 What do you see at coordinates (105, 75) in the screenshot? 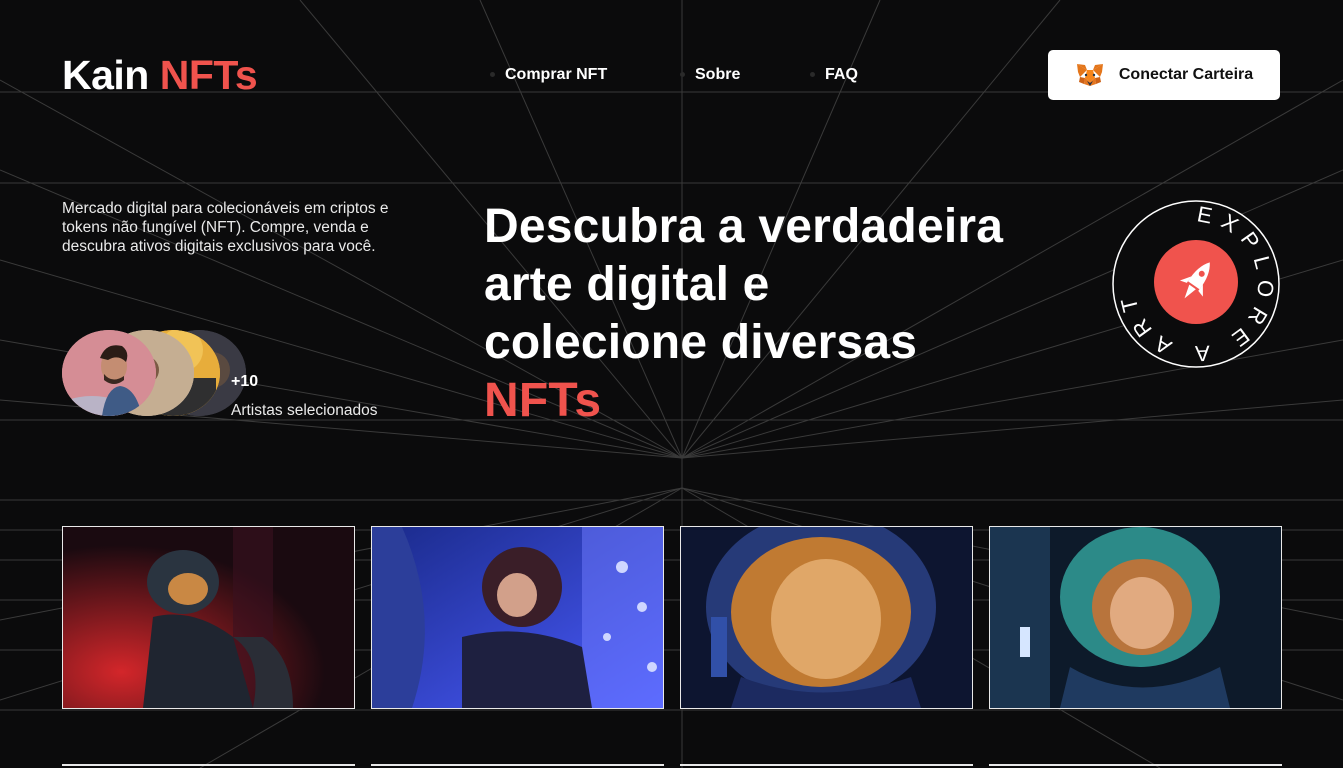
I see `logo-main: Kain` at bounding box center [105, 75].